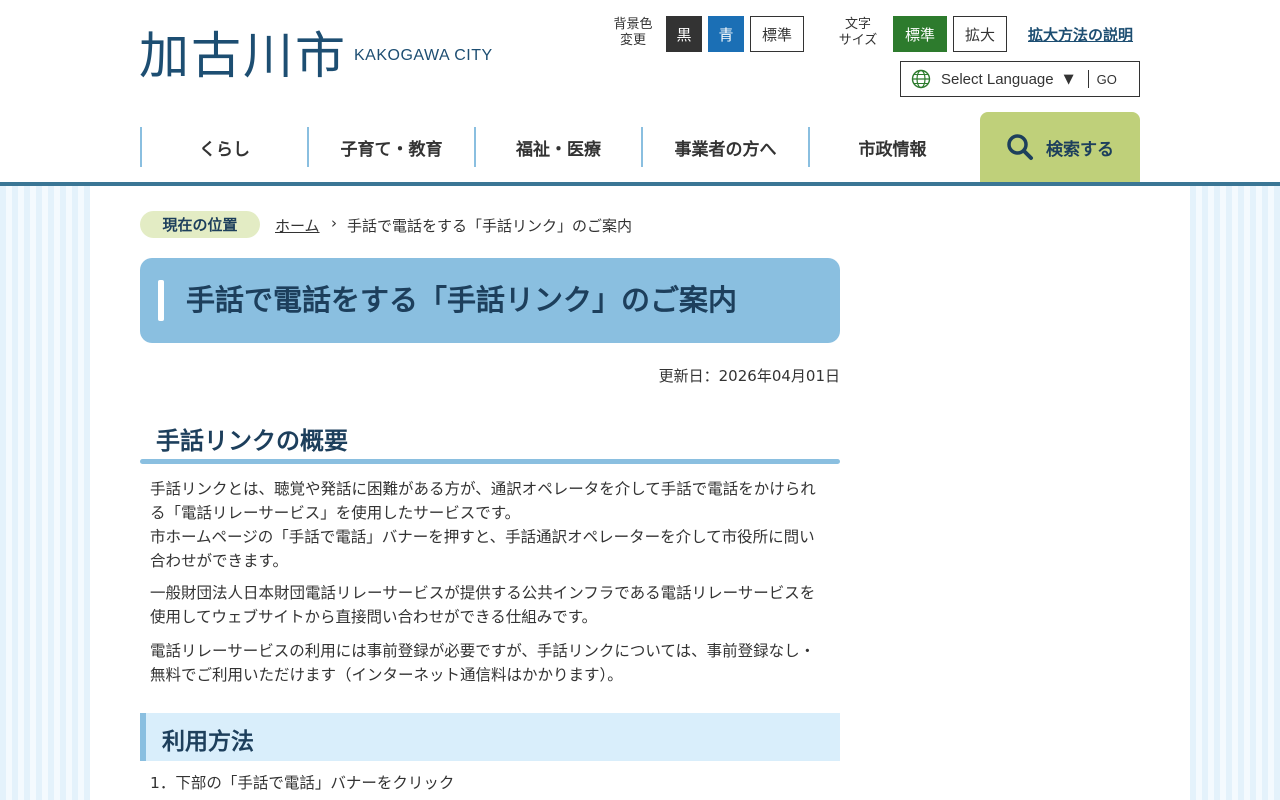 The image size is (1280, 800). I want to click on section-heading-underline, so click(490, 461).